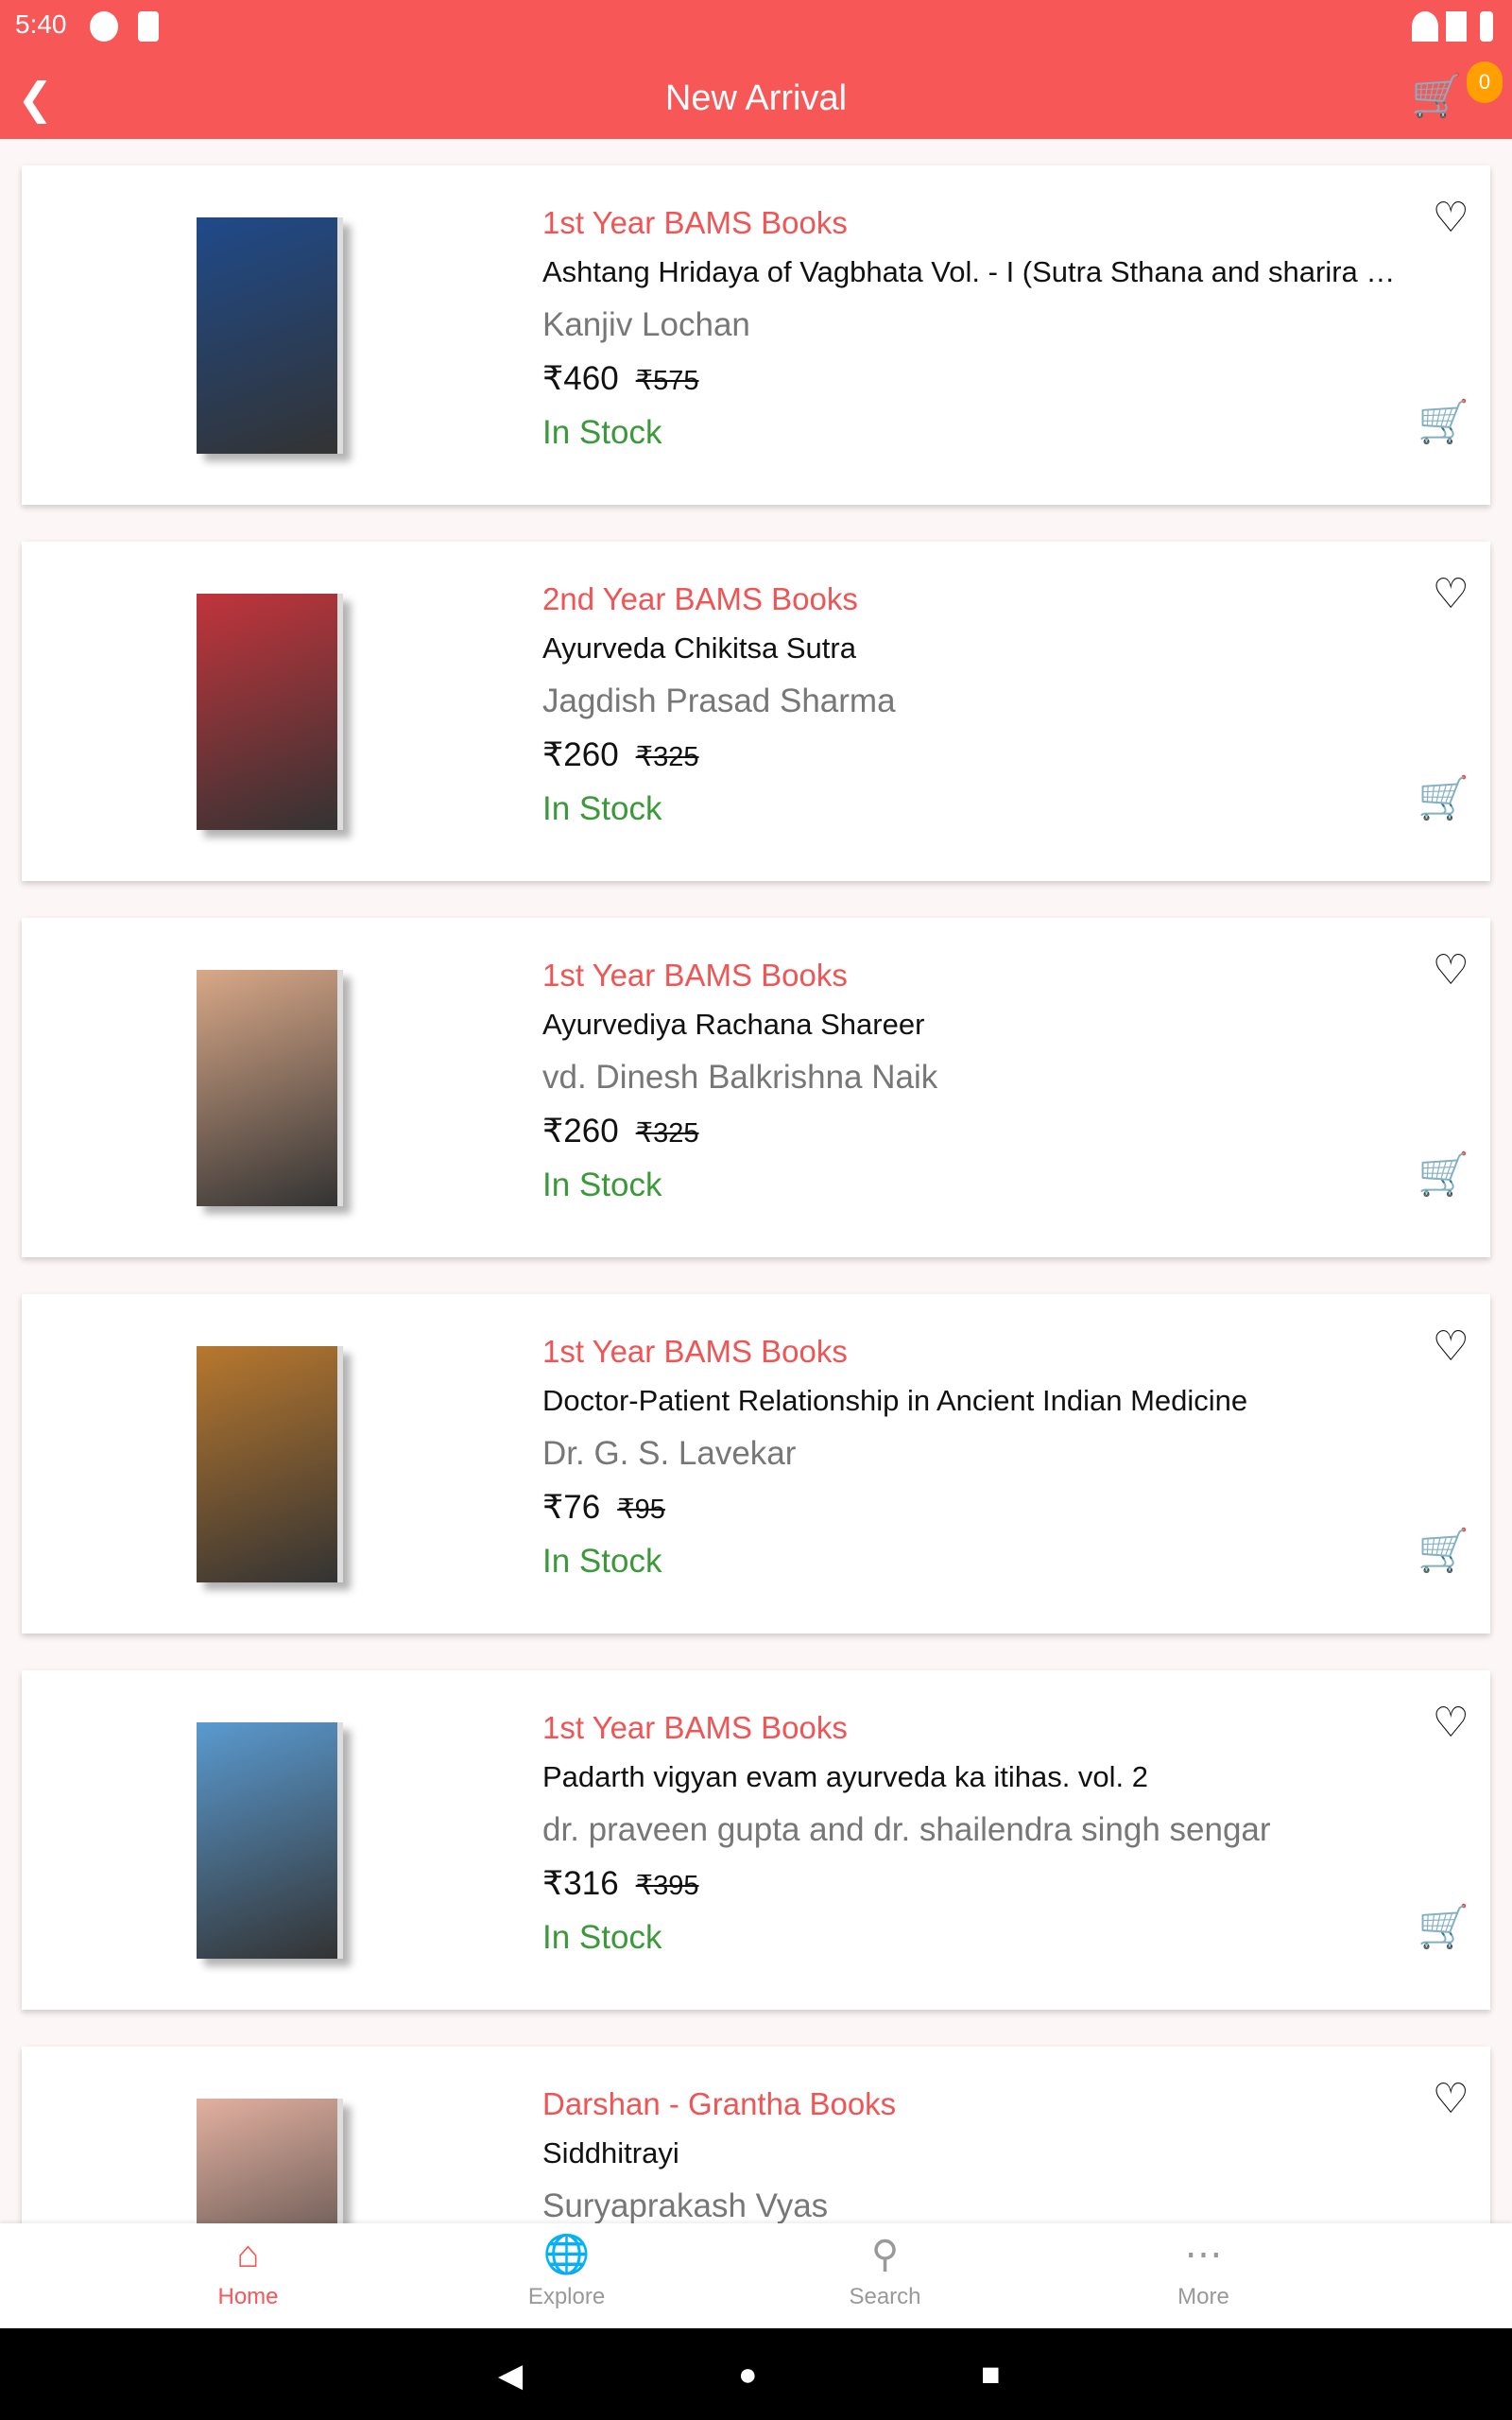 This screenshot has height=2420, width=1512. Describe the element at coordinates (510, 2375) in the screenshot. I see `system-back-icon: ◀` at that location.